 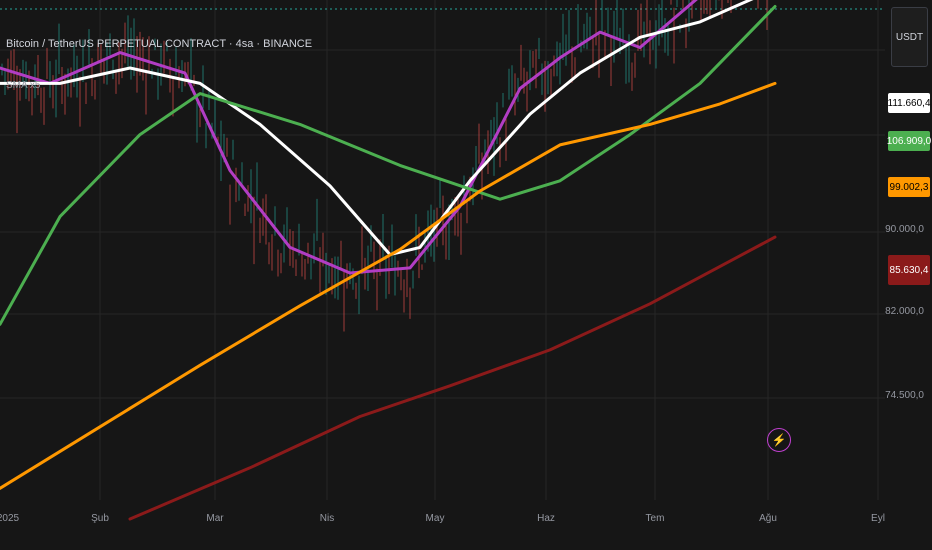 I want to click on y-tick-label: 90.000,0, so click(x=904, y=229).